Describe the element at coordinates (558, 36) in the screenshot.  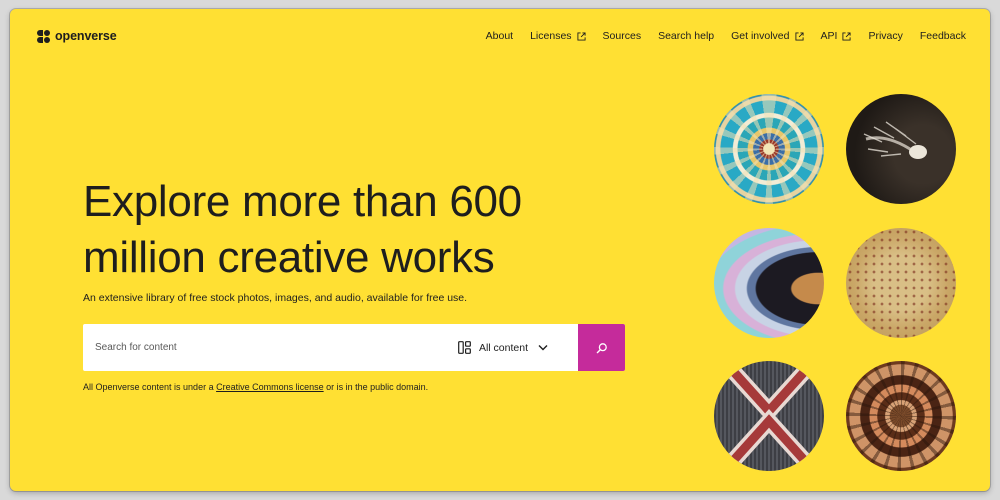
I see `nav-licenses: Licenses` at that location.